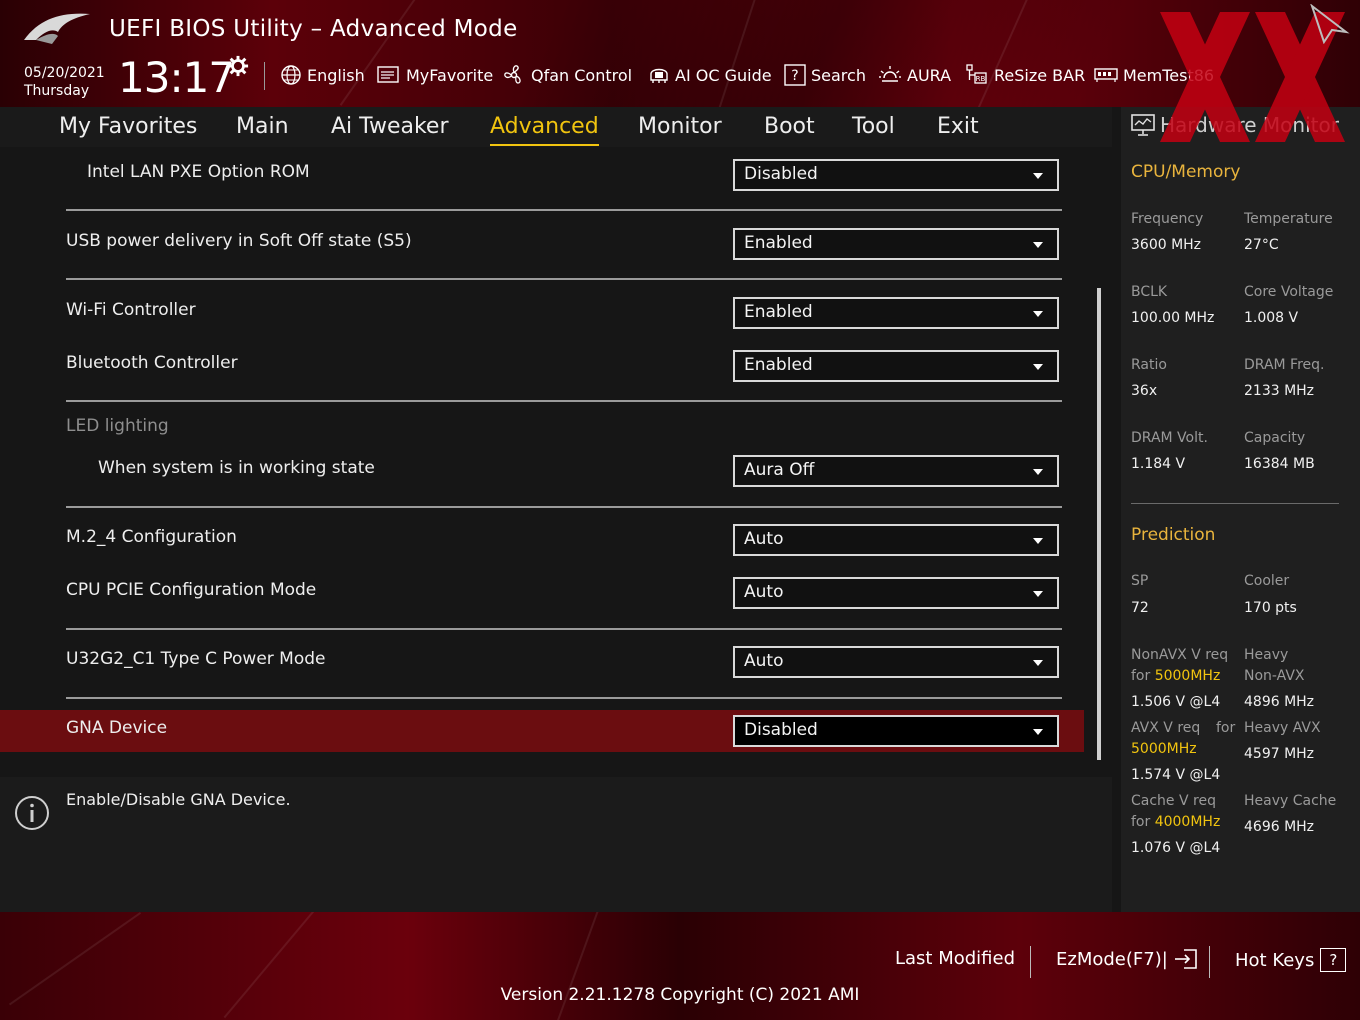  I want to click on toolbar-search: ? Search, so click(825, 75).